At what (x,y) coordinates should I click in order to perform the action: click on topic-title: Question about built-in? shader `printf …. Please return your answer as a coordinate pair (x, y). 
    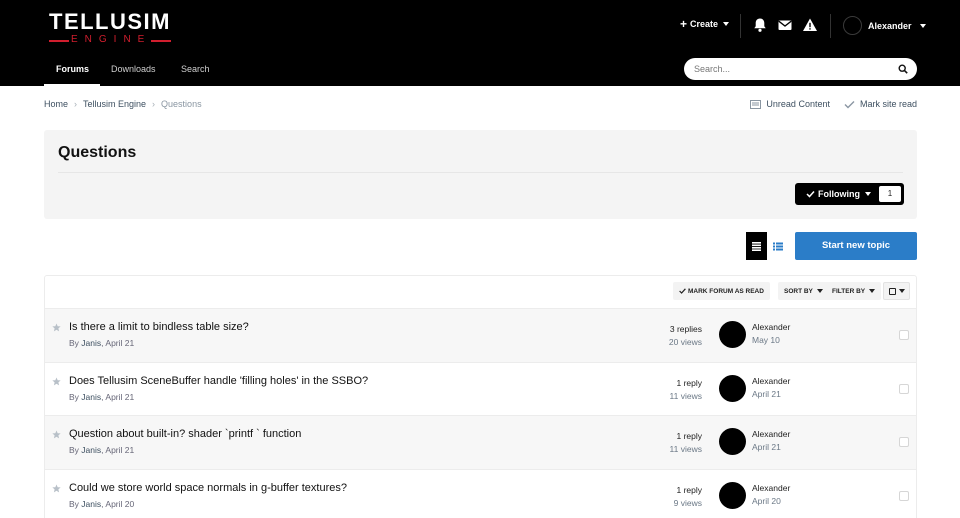
    Looking at the image, I should click on (185, 434).